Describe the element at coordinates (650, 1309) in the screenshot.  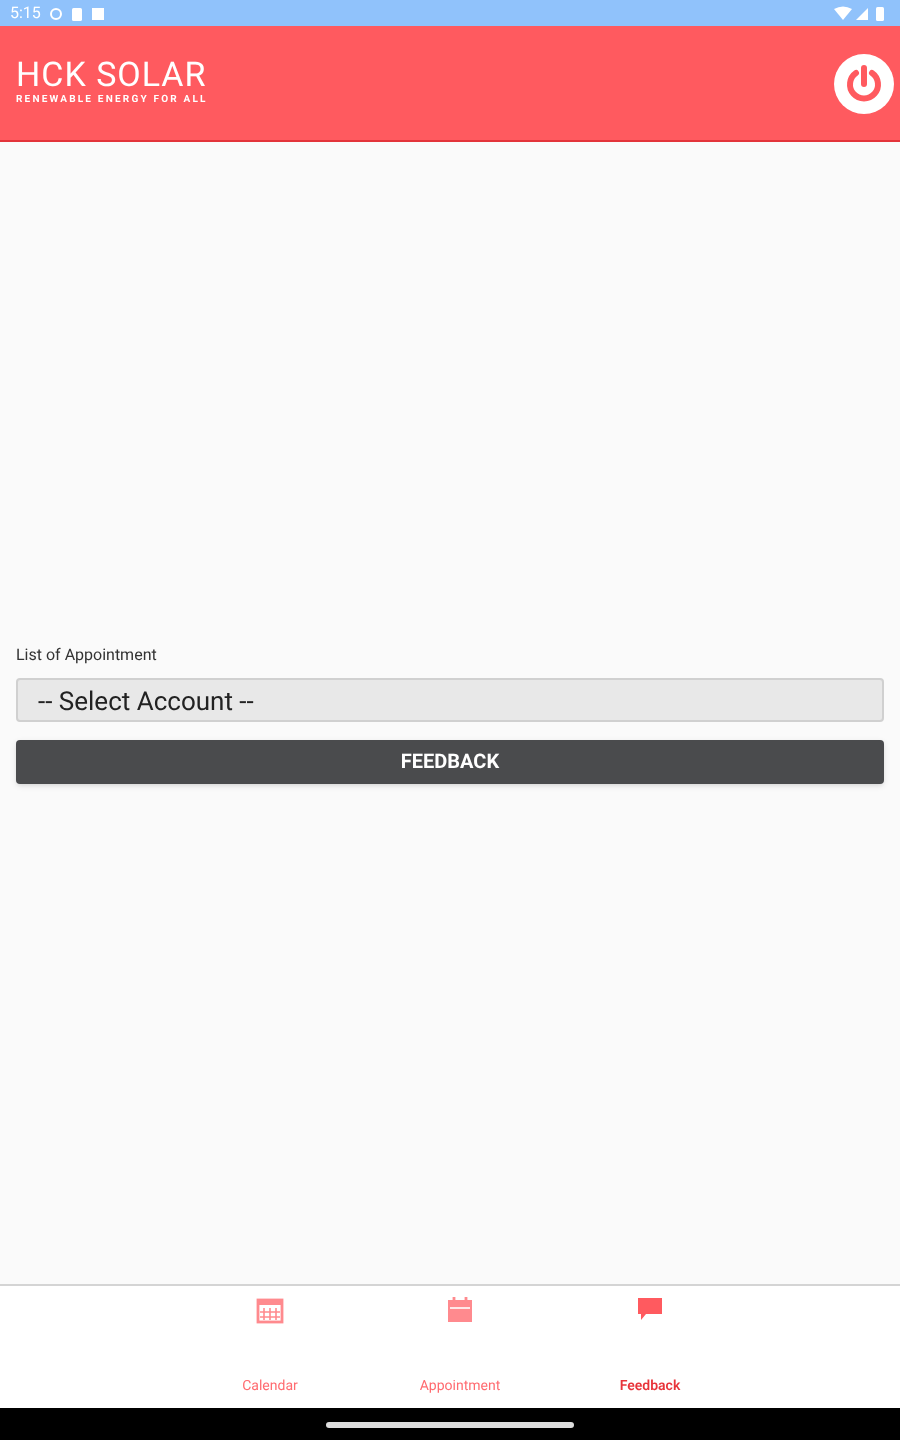
I see `speech-bubble-icon` at that location.